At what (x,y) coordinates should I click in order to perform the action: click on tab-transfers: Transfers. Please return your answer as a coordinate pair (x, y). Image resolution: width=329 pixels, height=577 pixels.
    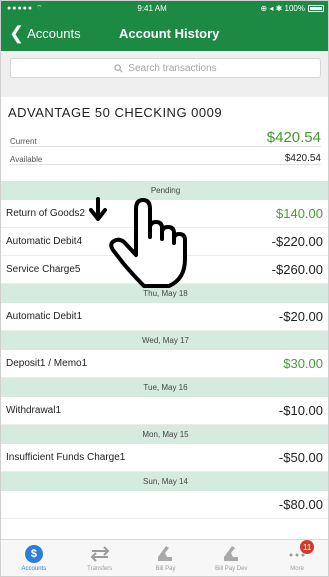
    Looking at the image, I should click on (100, 558).